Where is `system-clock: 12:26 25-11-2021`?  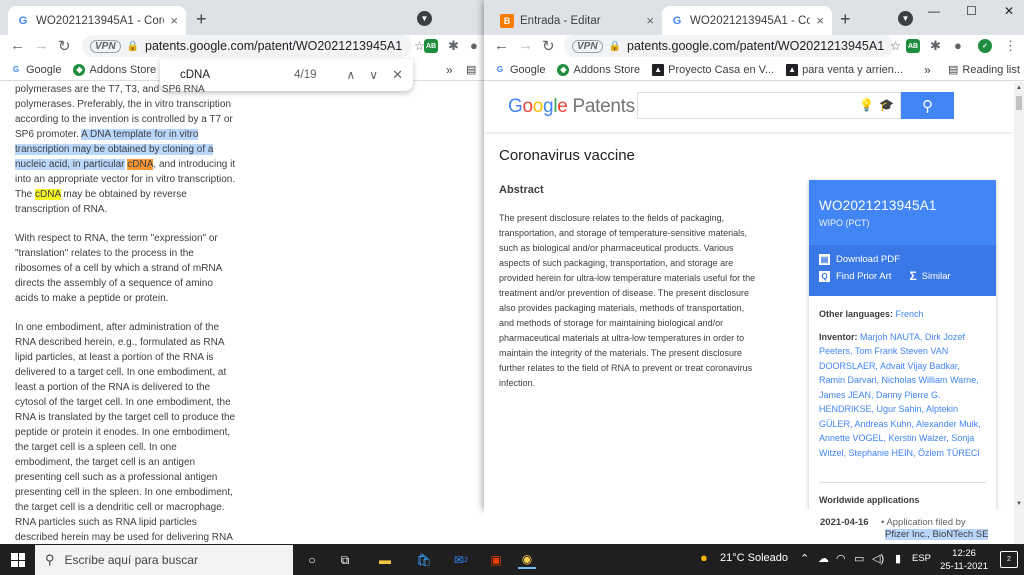
system-clock: 12:26 25-11-2021 is located at coordinates (964, 560).